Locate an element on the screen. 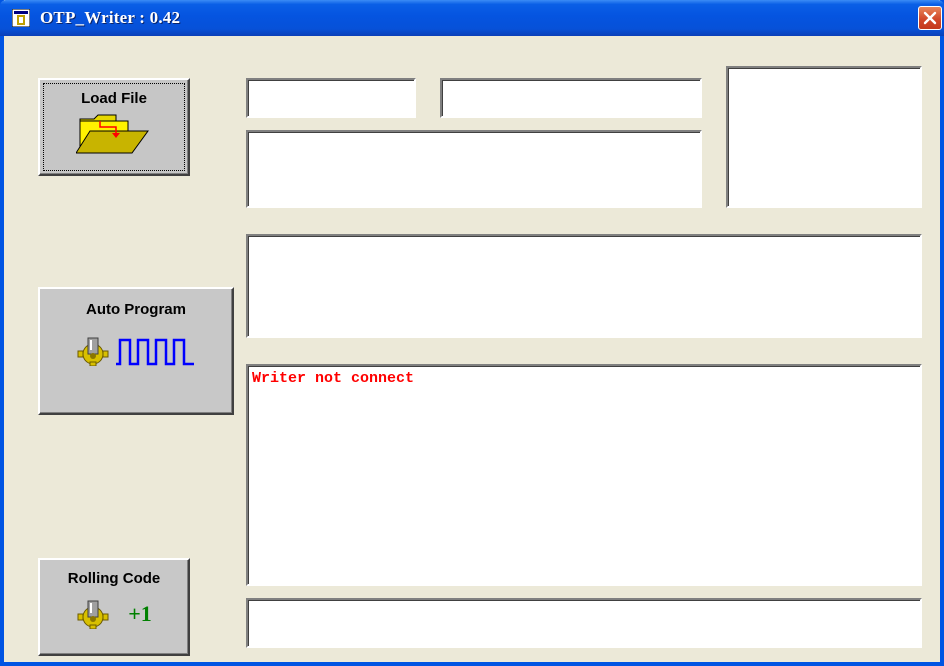  info-panel is located at coordinates (474, 169).